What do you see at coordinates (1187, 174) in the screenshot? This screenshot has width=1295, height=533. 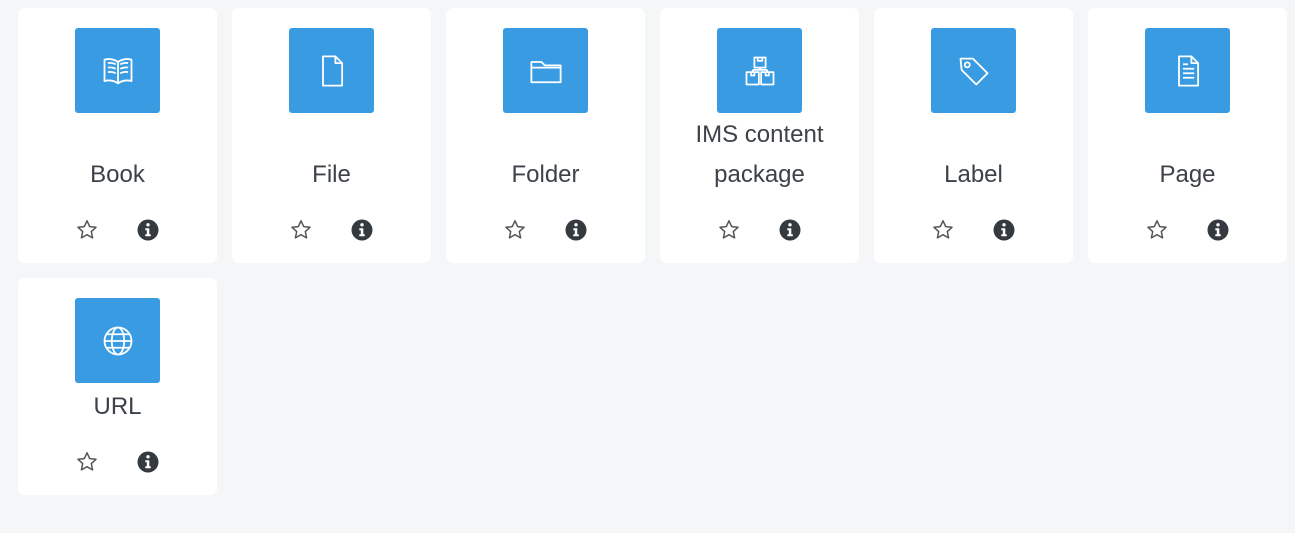 I see `module-name: Page` at bounding box center [1187, 174].